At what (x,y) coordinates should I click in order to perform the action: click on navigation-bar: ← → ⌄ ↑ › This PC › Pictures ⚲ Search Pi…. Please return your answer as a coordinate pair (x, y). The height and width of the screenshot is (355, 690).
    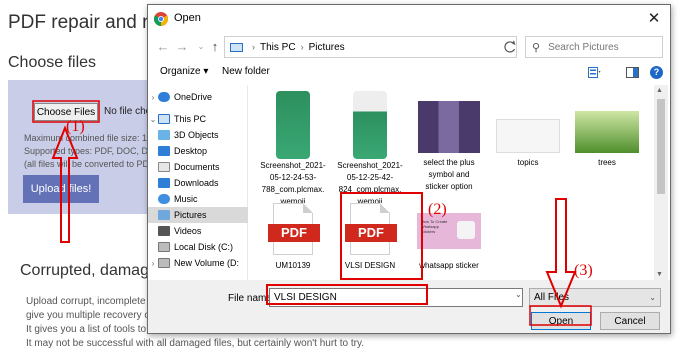
    Looking at the image, I should click on (409, 47).